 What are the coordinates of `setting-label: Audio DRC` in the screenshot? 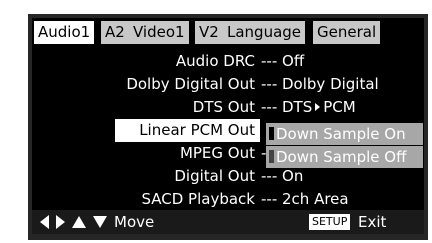 It's located at (215, 61).